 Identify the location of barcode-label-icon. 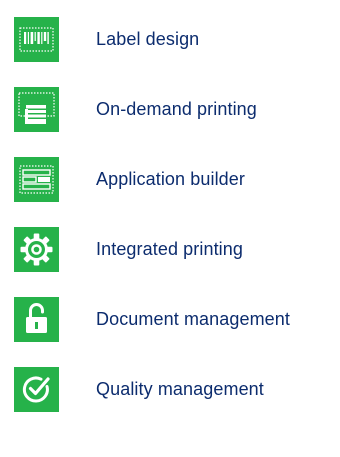
(36, 39).